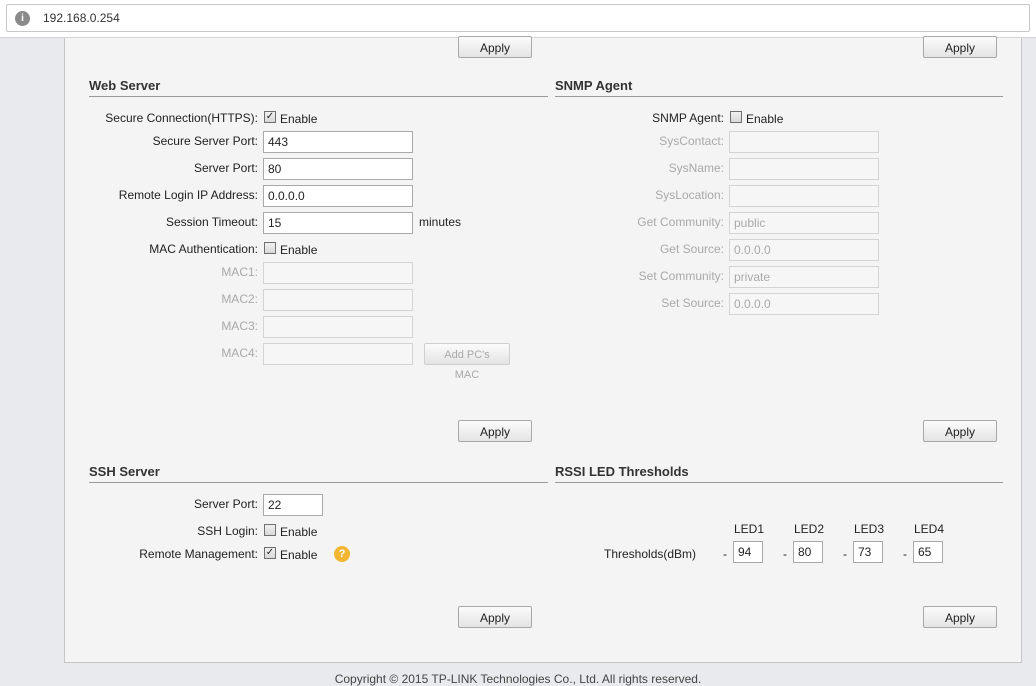 This screenshot has height=686, width=1036. What do you see at coordinates (440, 222) in the screenshot?
I see `minutes-unit: minutes` at bounding box center [440, 222].